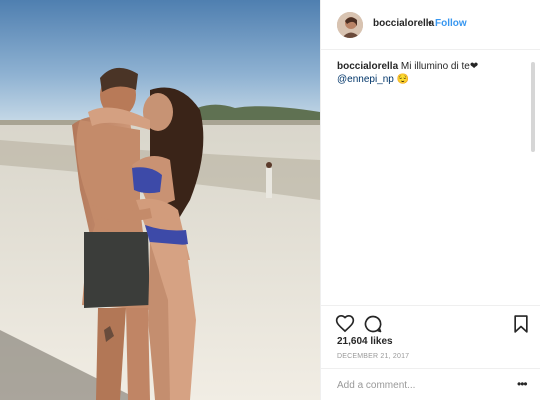  Describe the element at coordinates (439, 66) in the screenshot. I see `caption-text: Mi illumino di te❤` at that location.